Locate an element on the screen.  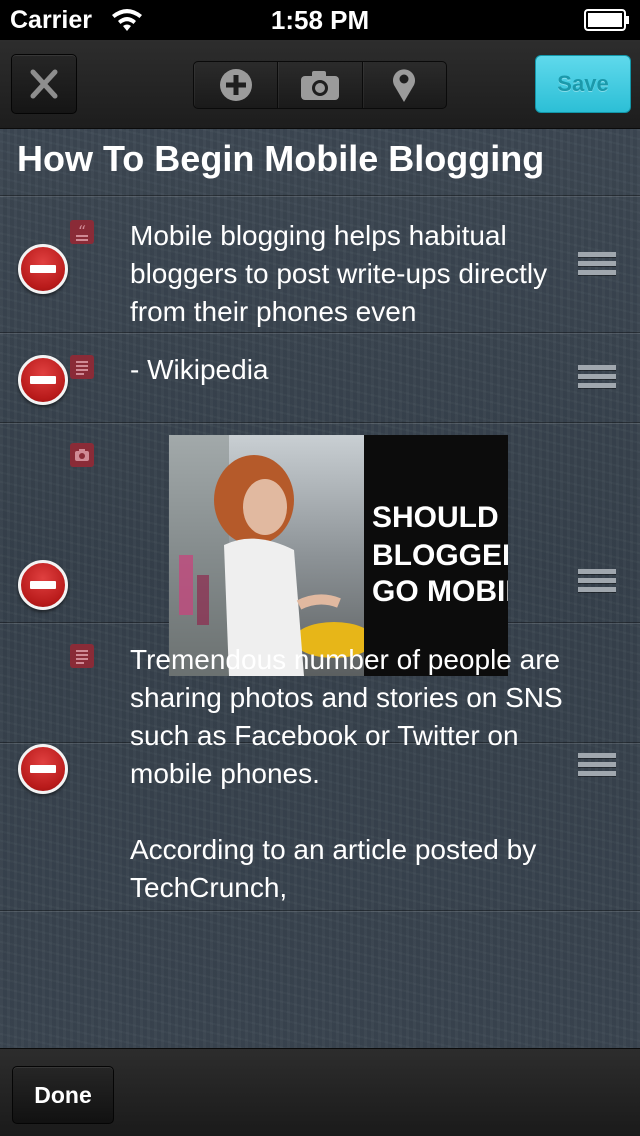
status-bar: Carrier 1:58 PM is located at coordinates (320, 20).